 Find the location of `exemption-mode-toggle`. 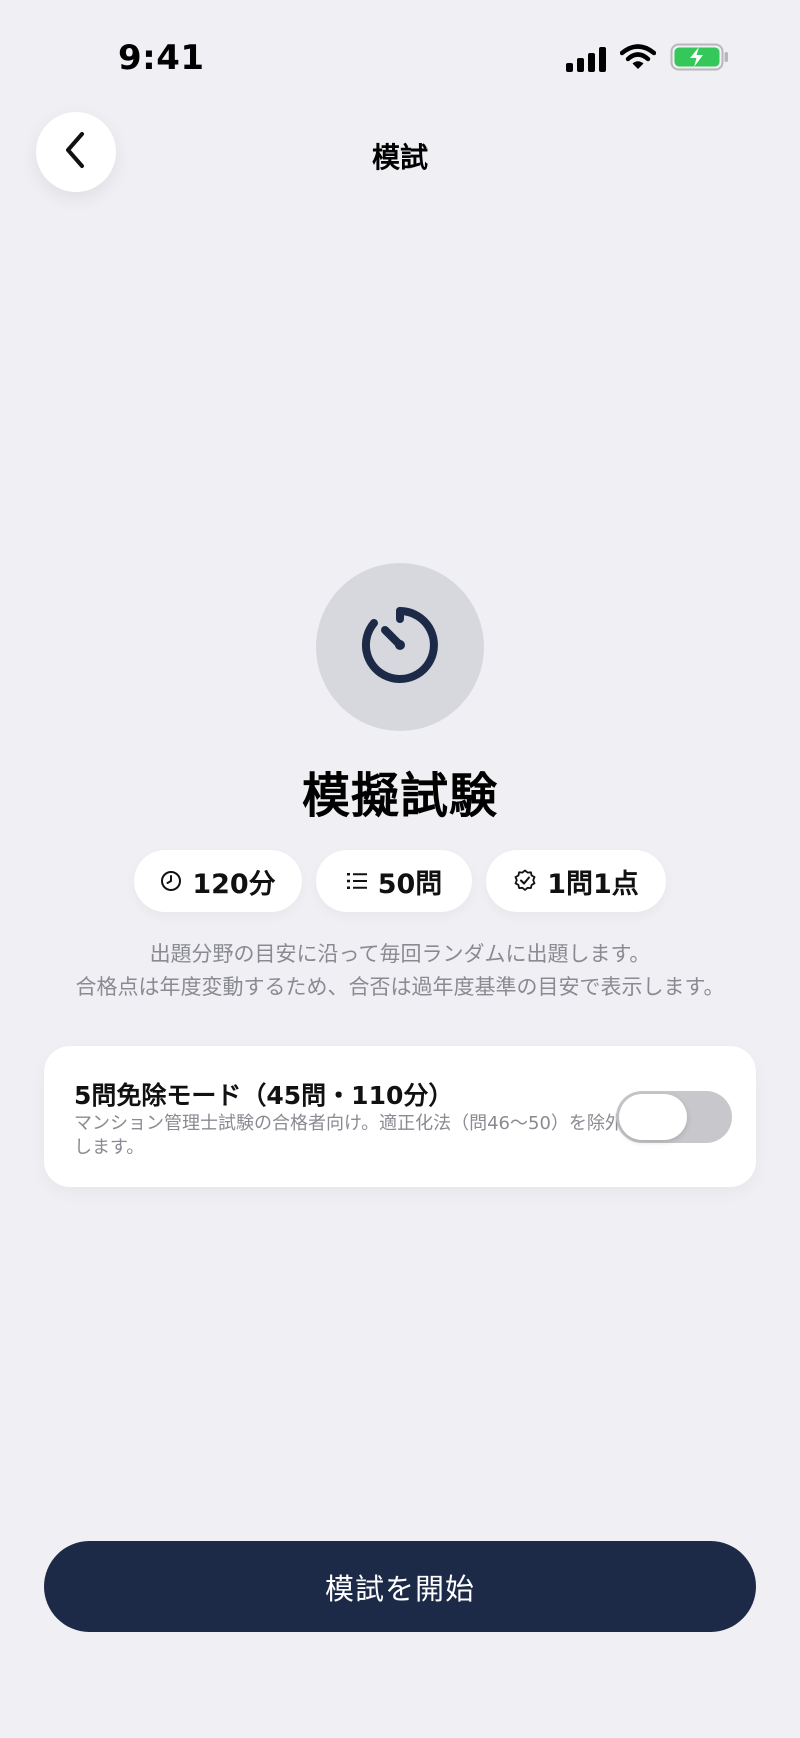

exemption-mode-toggle is located at coordinates (674, 1117).